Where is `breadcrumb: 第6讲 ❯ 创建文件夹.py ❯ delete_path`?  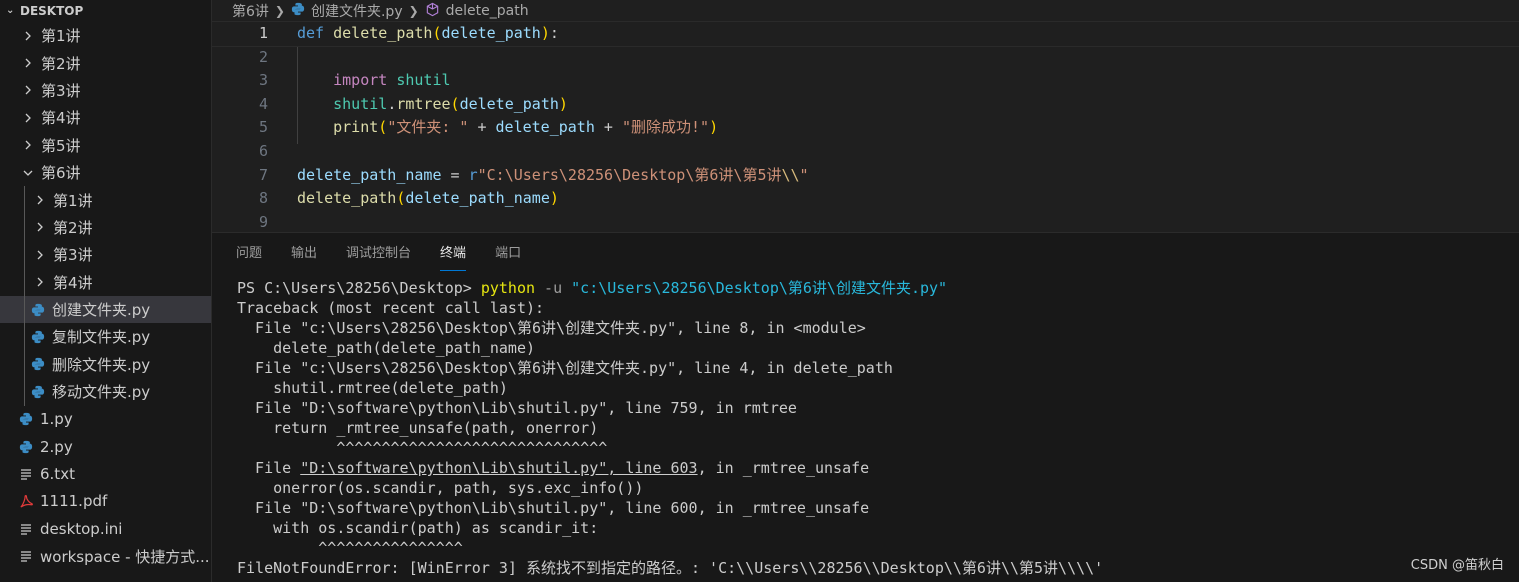
breadcrumb: 第6讲 ❯ 创建文件夹.py ❯ delete_path is located at coordinates (865, 11).